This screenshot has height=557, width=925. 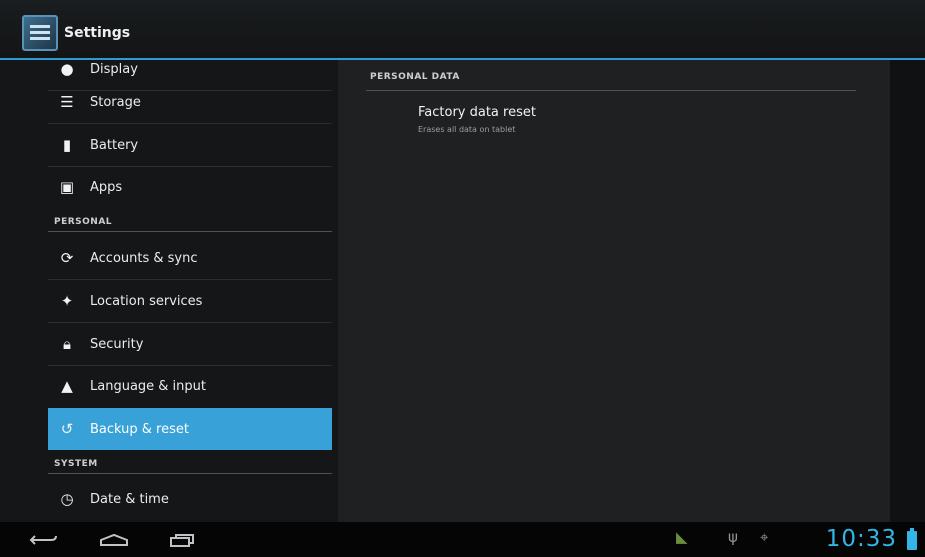 What do you see at coordinates (67, 499) in the screenshot?
I see `clock-icon: ◷` at bounding box center [67, 499].